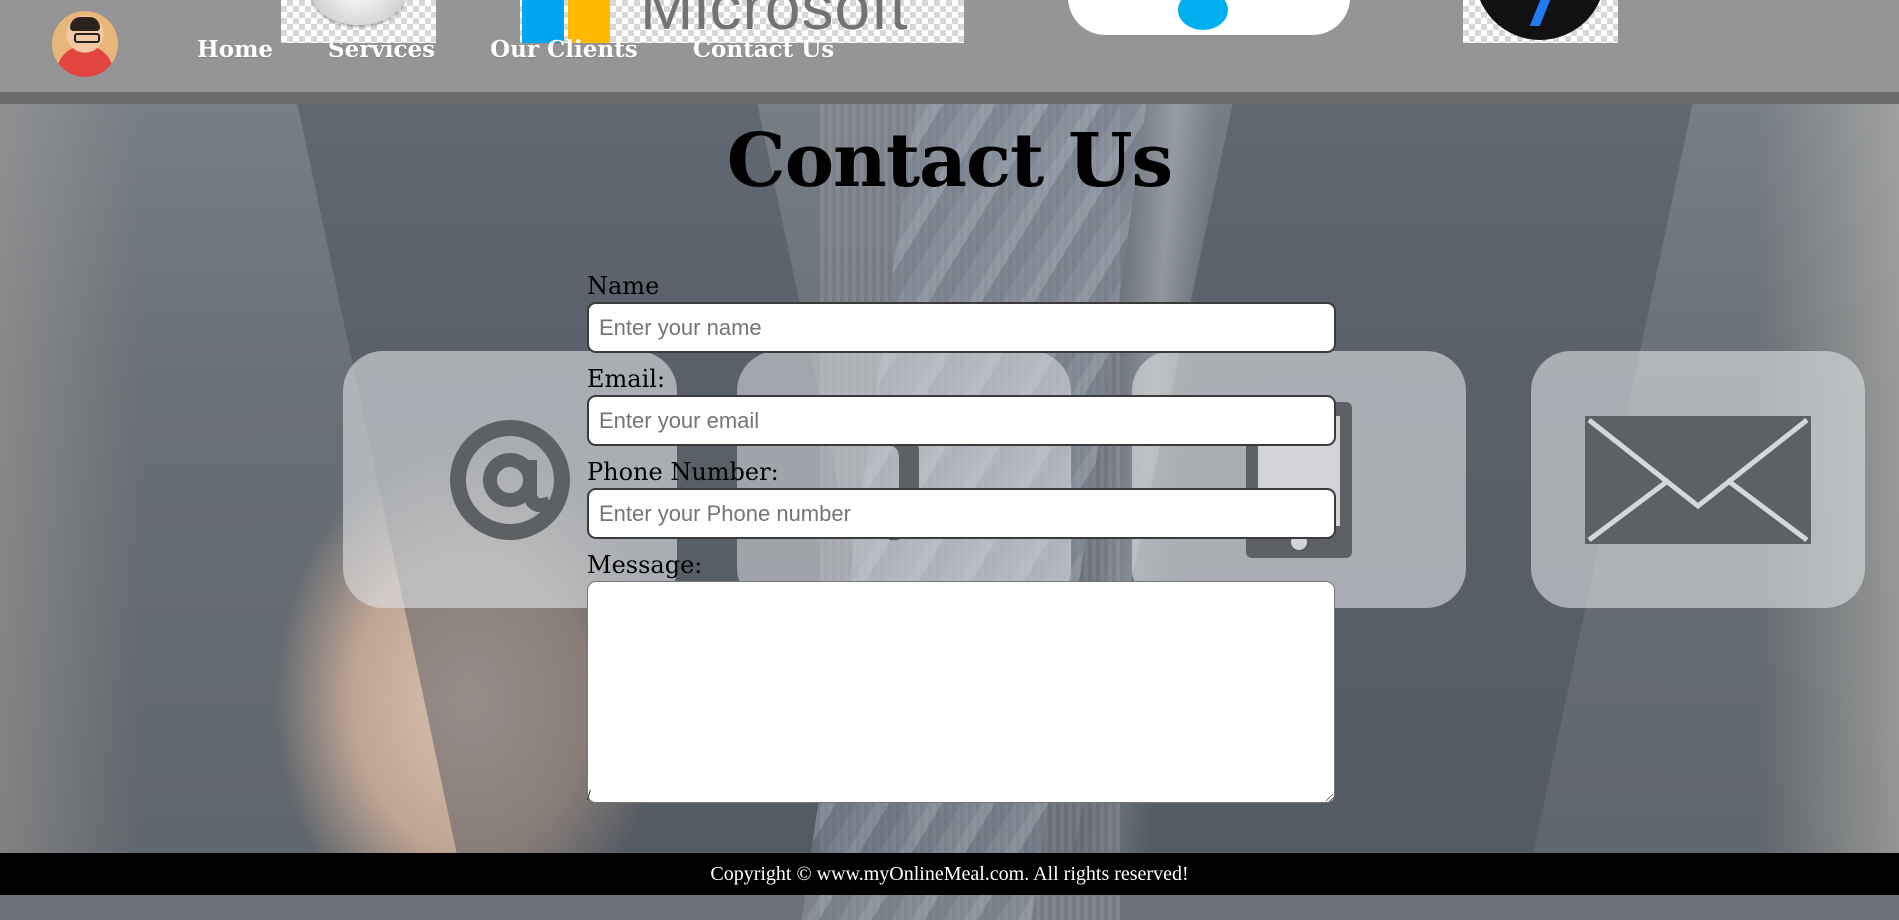 Image resolution: width=1899 pixels, height=920 pixels. I want to click on name-input, so click(961, 327).